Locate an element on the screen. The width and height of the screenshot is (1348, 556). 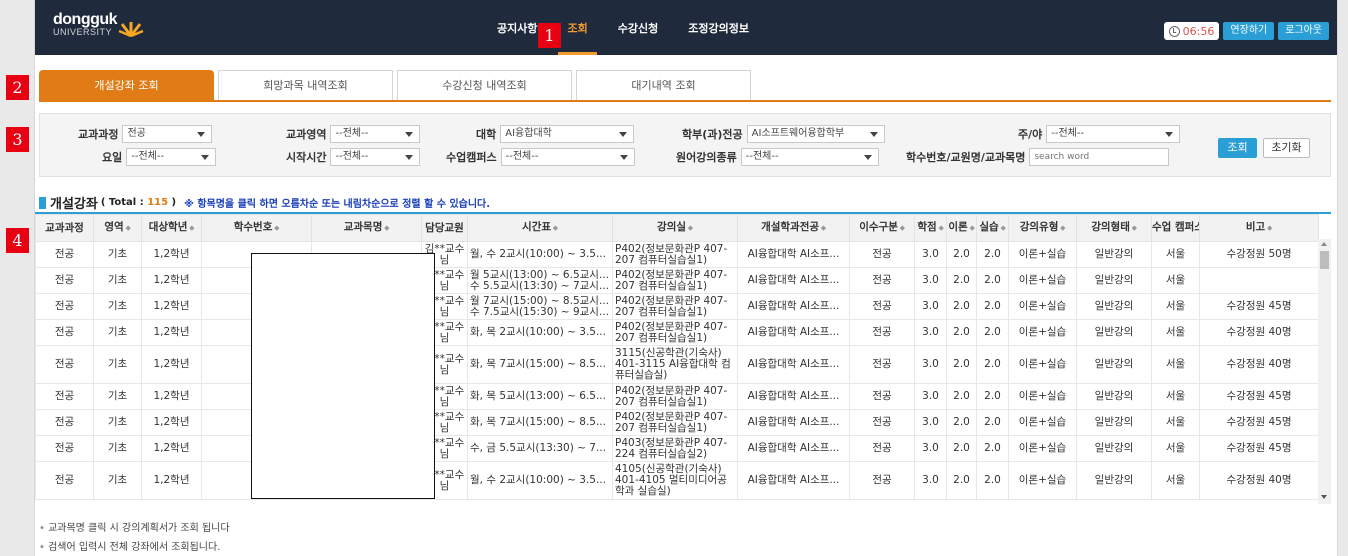
course-level-label: 교과과정 is located at coordinates (98, 134).